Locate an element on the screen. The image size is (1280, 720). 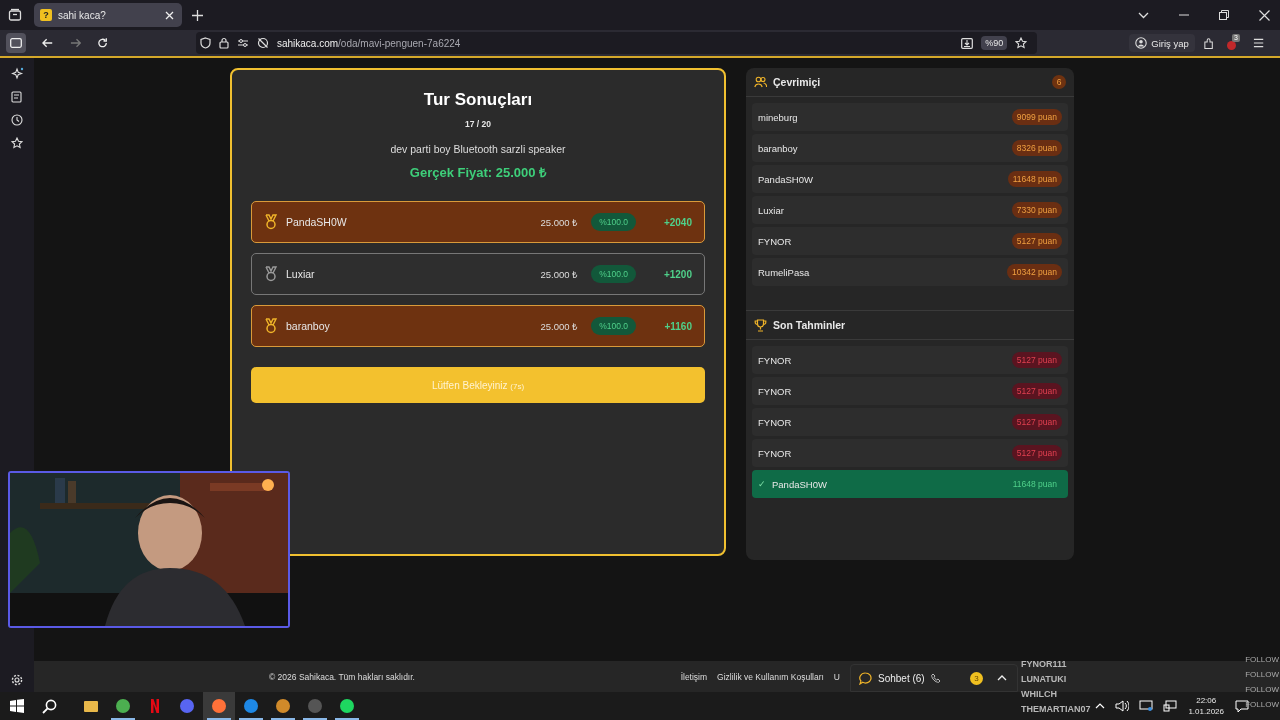
player-name: RumeliPasa is located at coordinates (784, 272).